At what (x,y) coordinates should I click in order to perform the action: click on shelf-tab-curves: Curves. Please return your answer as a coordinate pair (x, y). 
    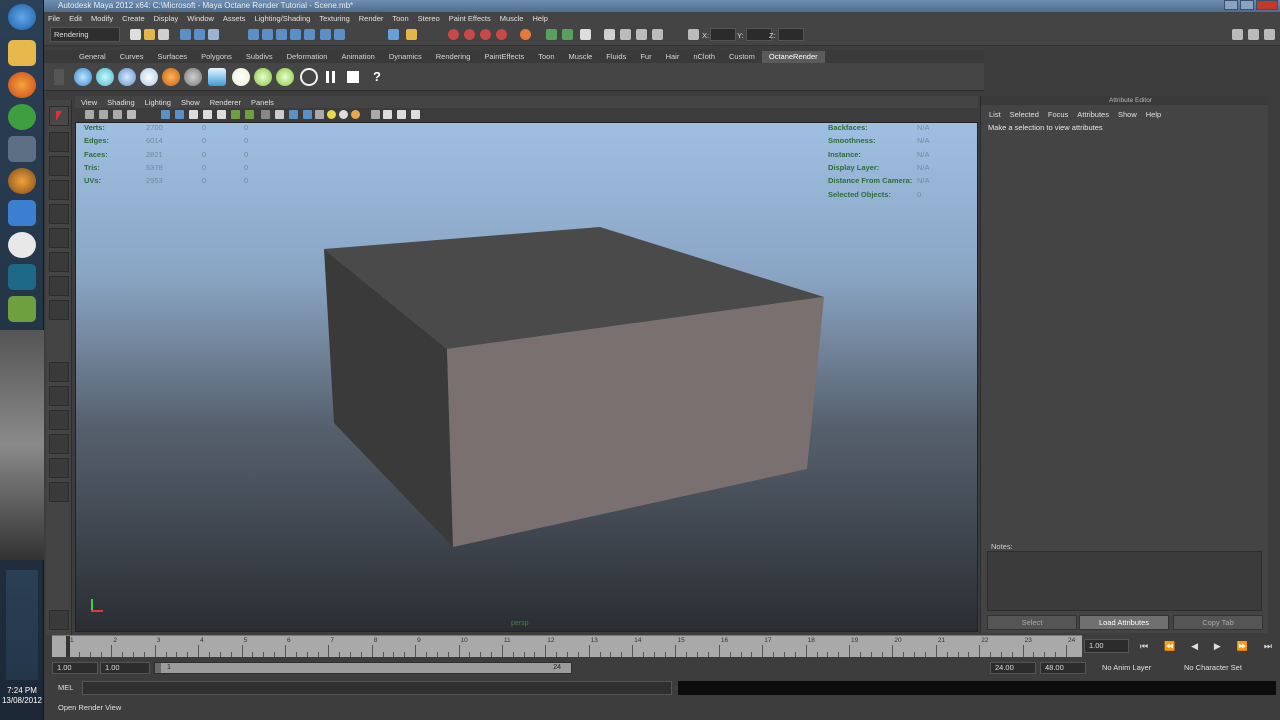
    Looking at the image, I should click on (132, 57).